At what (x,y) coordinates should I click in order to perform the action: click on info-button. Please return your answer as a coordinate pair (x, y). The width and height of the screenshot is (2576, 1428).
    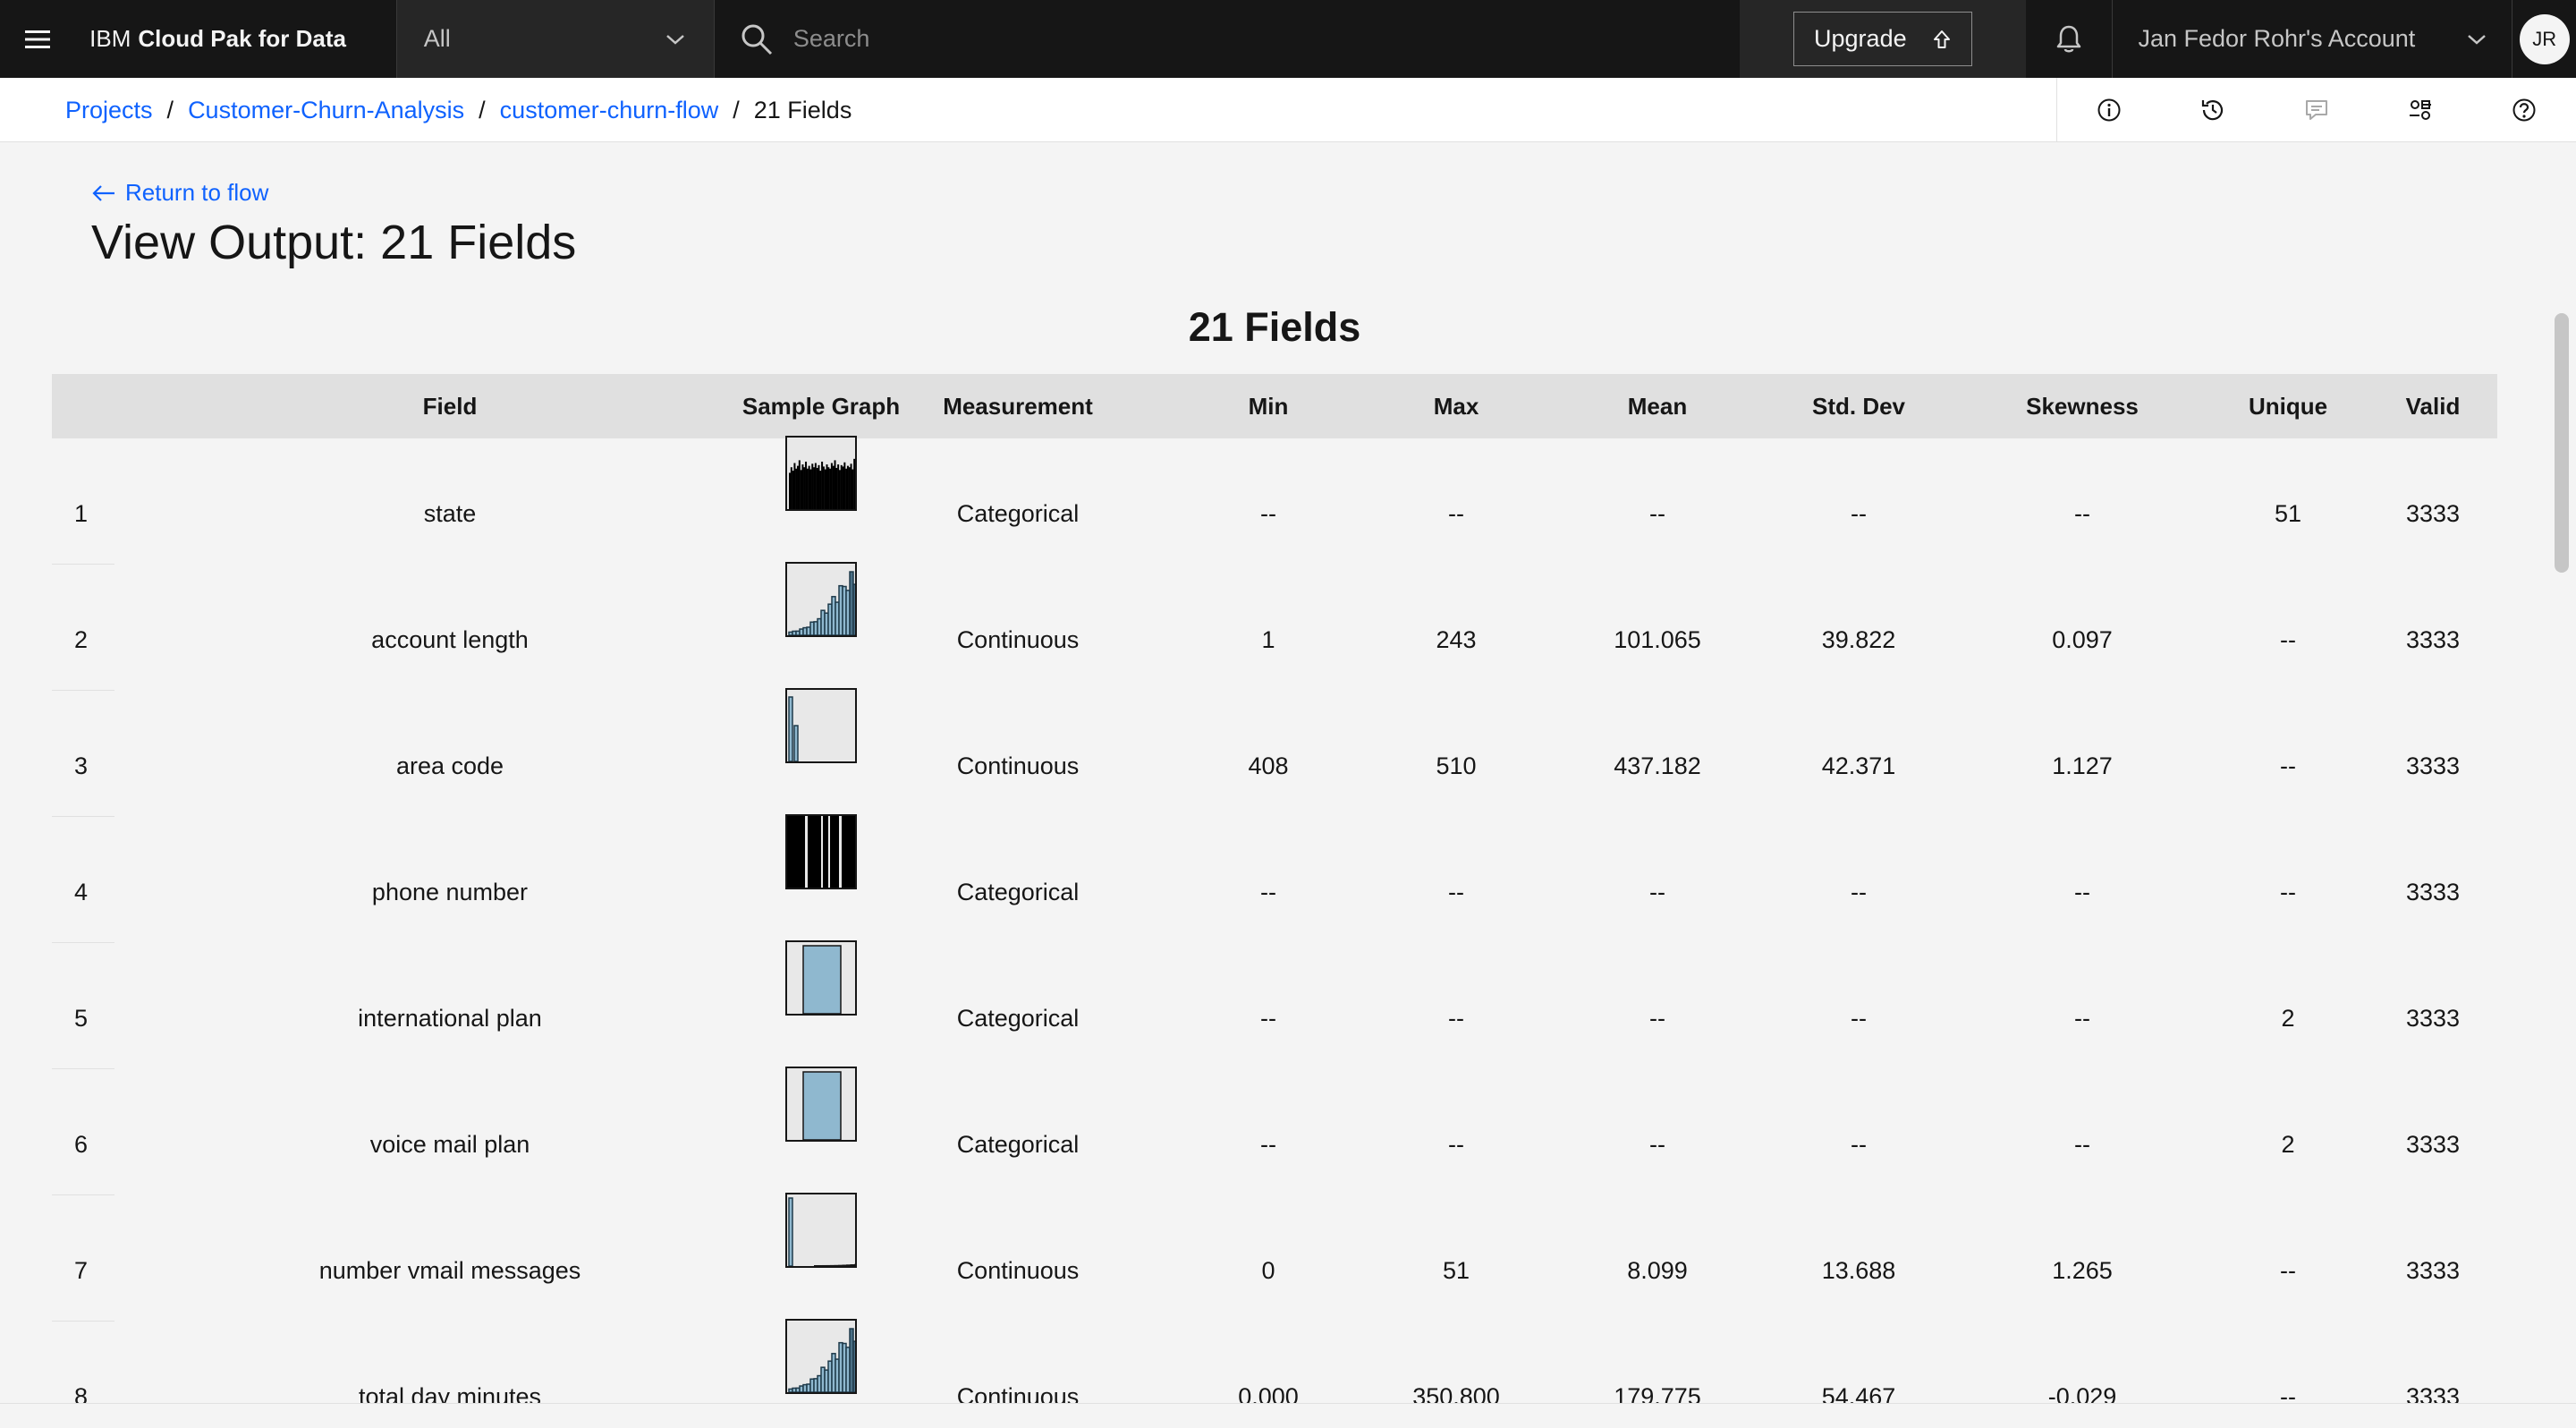
    Looking at the image, I should click on (2109, 110).